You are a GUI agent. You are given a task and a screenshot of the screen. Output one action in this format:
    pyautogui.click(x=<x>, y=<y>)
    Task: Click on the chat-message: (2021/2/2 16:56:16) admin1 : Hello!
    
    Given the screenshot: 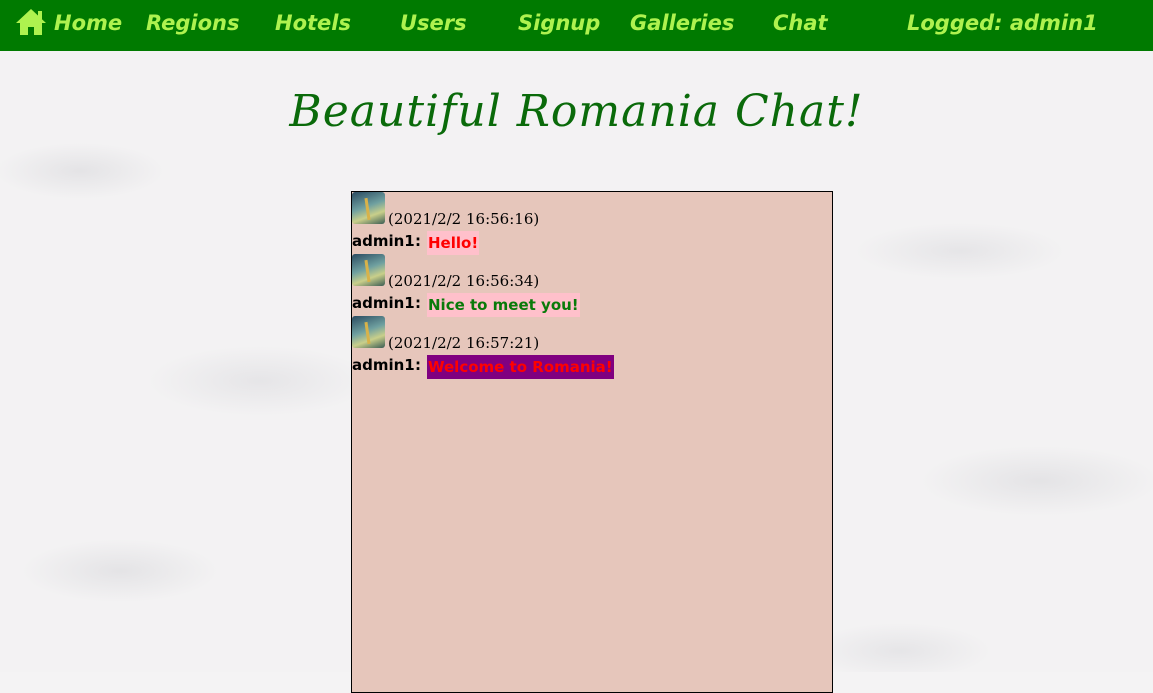 What is the action you would take?
    pyautogui.click(x=592, y=223)
    